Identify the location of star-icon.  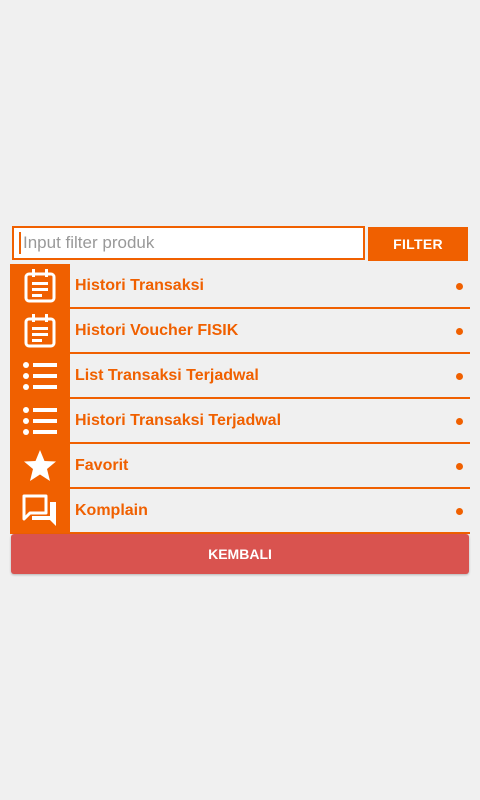
(40, 465).